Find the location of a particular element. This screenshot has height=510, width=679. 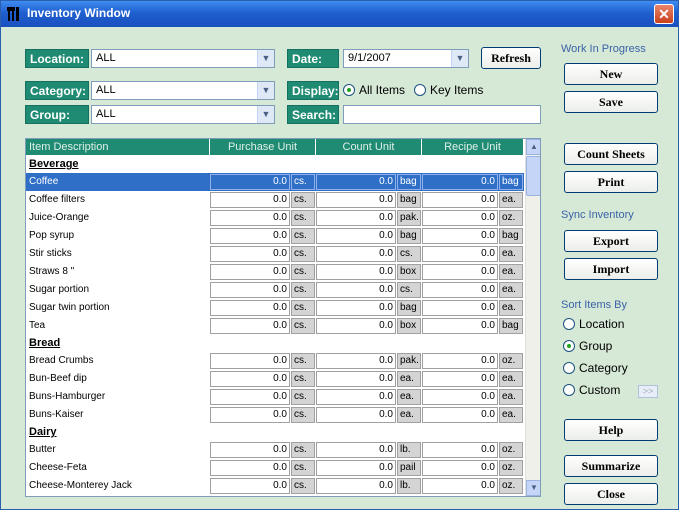

save-button: Save is located at coordinates (611, 102).